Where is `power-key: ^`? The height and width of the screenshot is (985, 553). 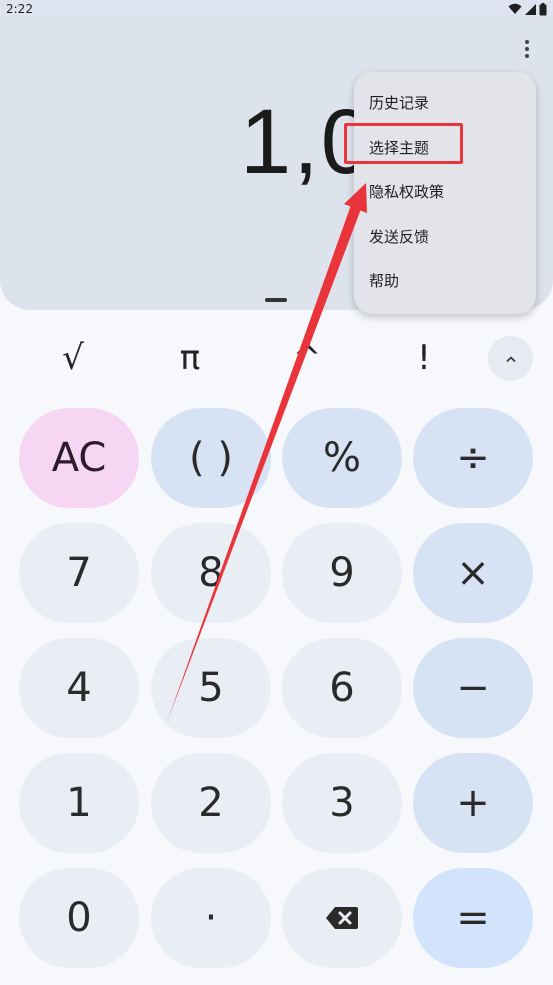
power-key: ^ is located at coordinates (307, 358).